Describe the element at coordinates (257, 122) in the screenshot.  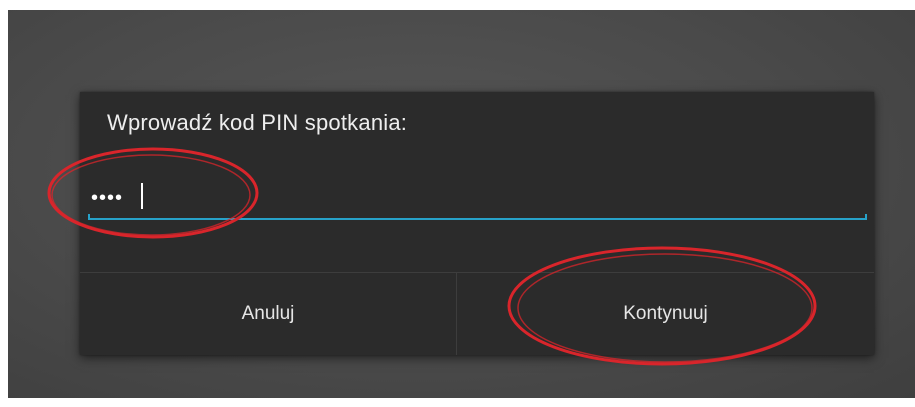
I see `dialog-title: Wprowadź kod PIN spotkania:` at that location.